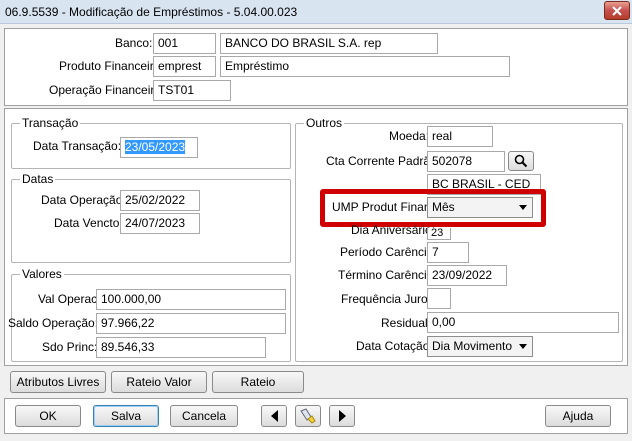 The image size is (632, 441). What do you see at coordinates (472, 346) in the screenshot?
I see `data-cotacao-value: Dia Movimento` at bounding box center [472, 346].